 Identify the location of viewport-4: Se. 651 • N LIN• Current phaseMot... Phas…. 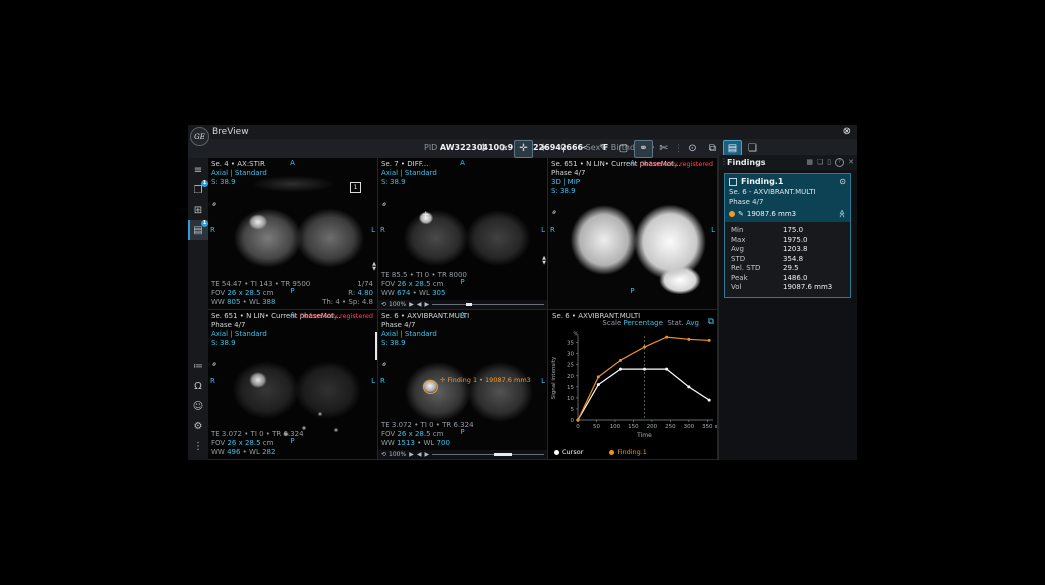
(293, 385).